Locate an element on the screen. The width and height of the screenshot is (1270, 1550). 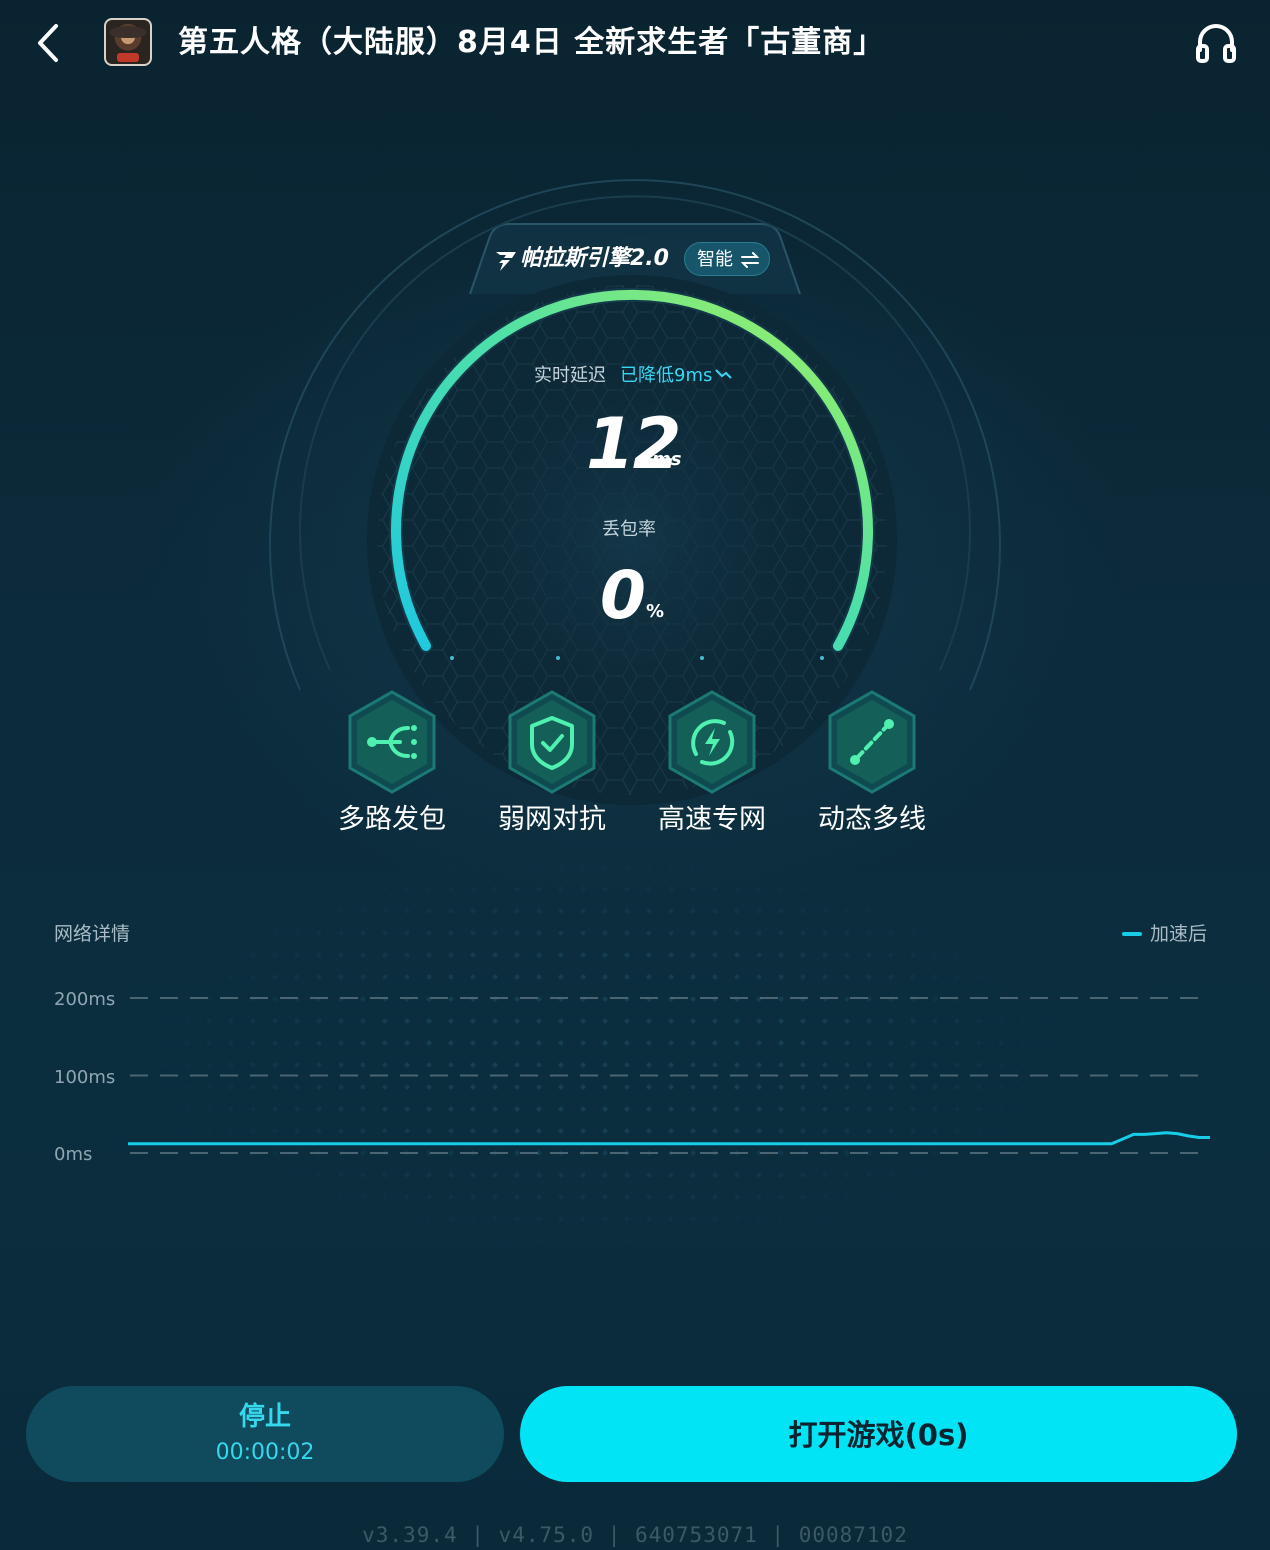
lightning-ring-icon is located at coordinates (712, 742).